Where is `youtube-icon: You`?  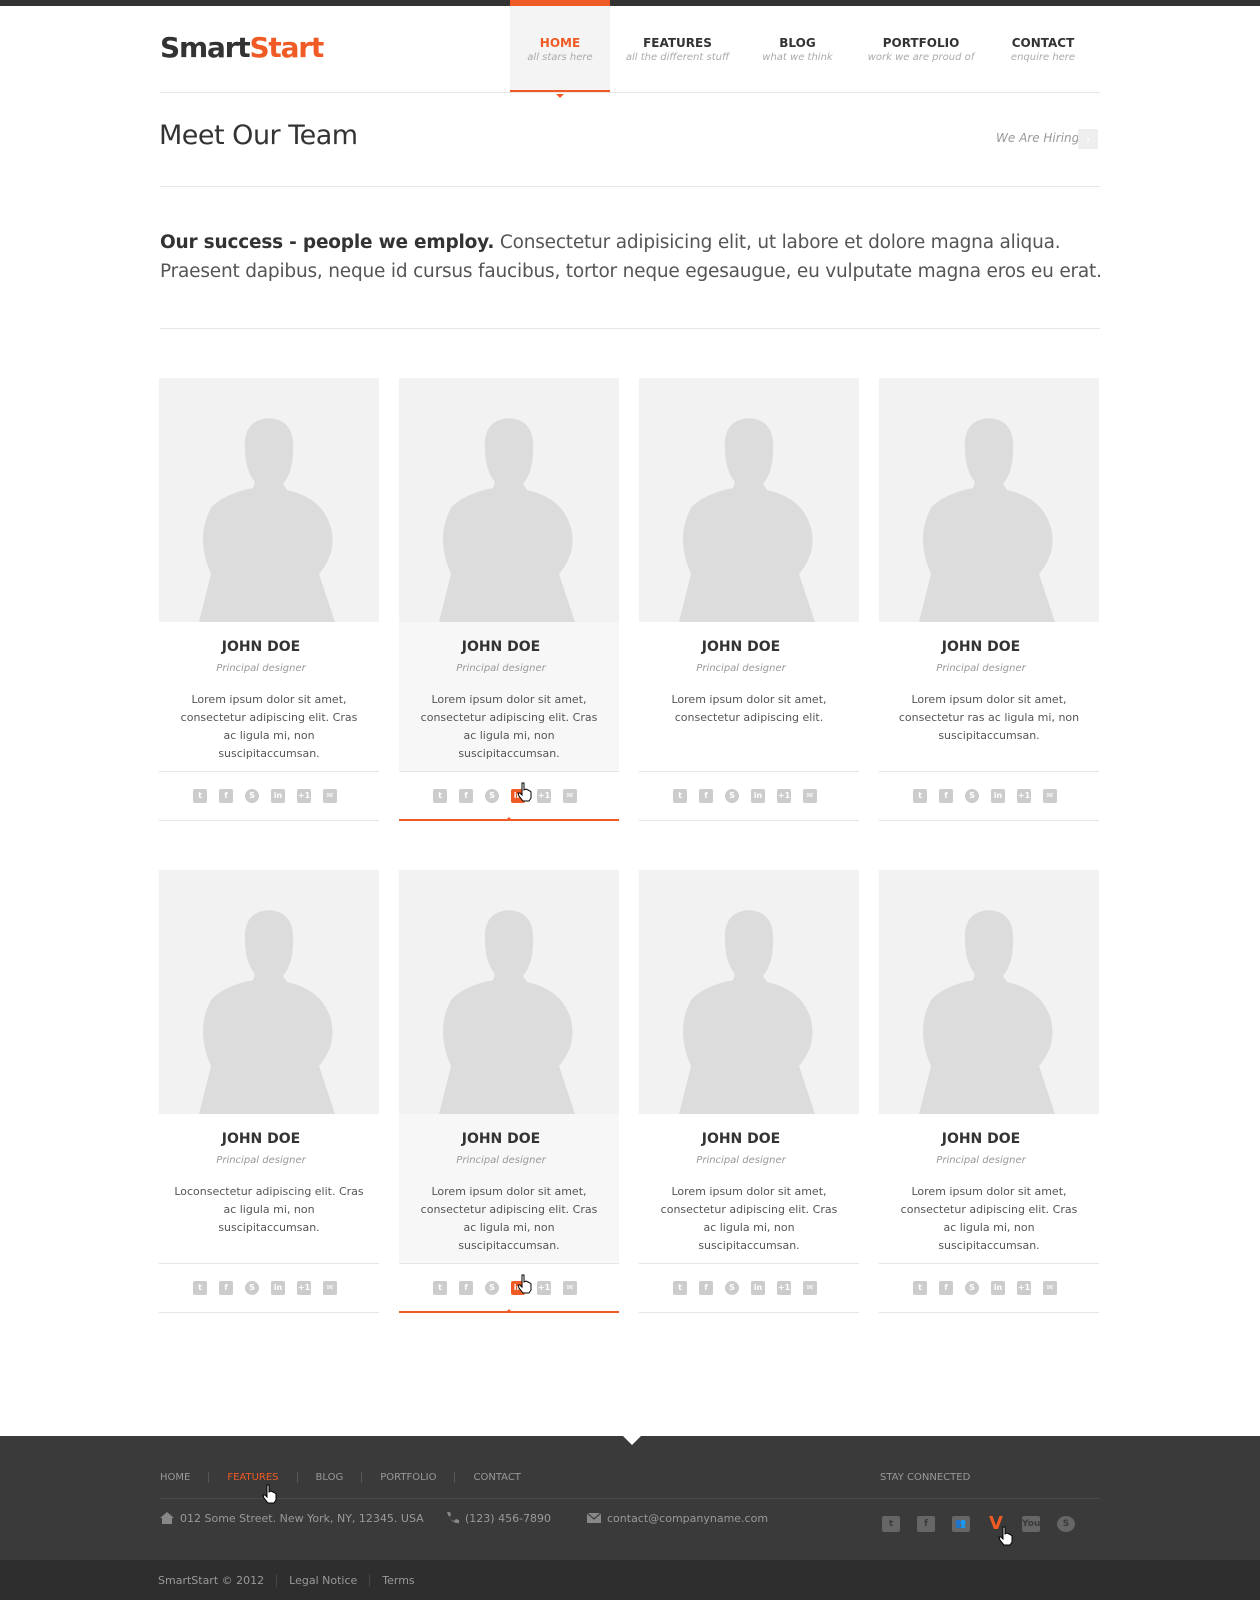
youtube-icon: You is located at coordinates (1031, 1524).